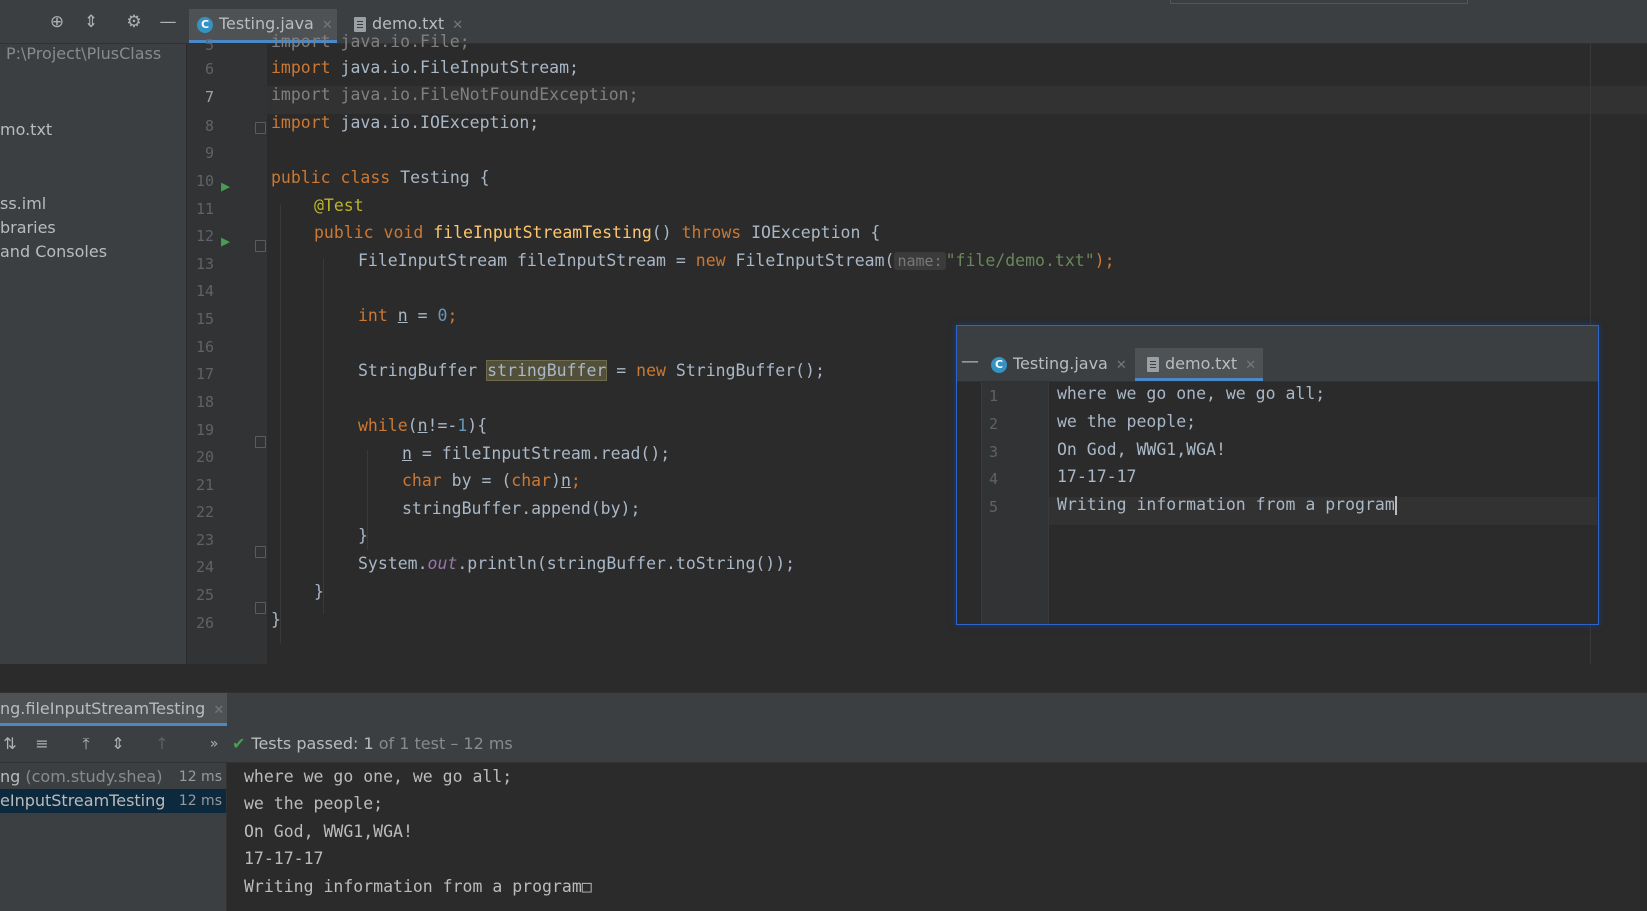  Describe the element at coordinates (373, 315) in the screenshot. I see `code-token: int` at that location.